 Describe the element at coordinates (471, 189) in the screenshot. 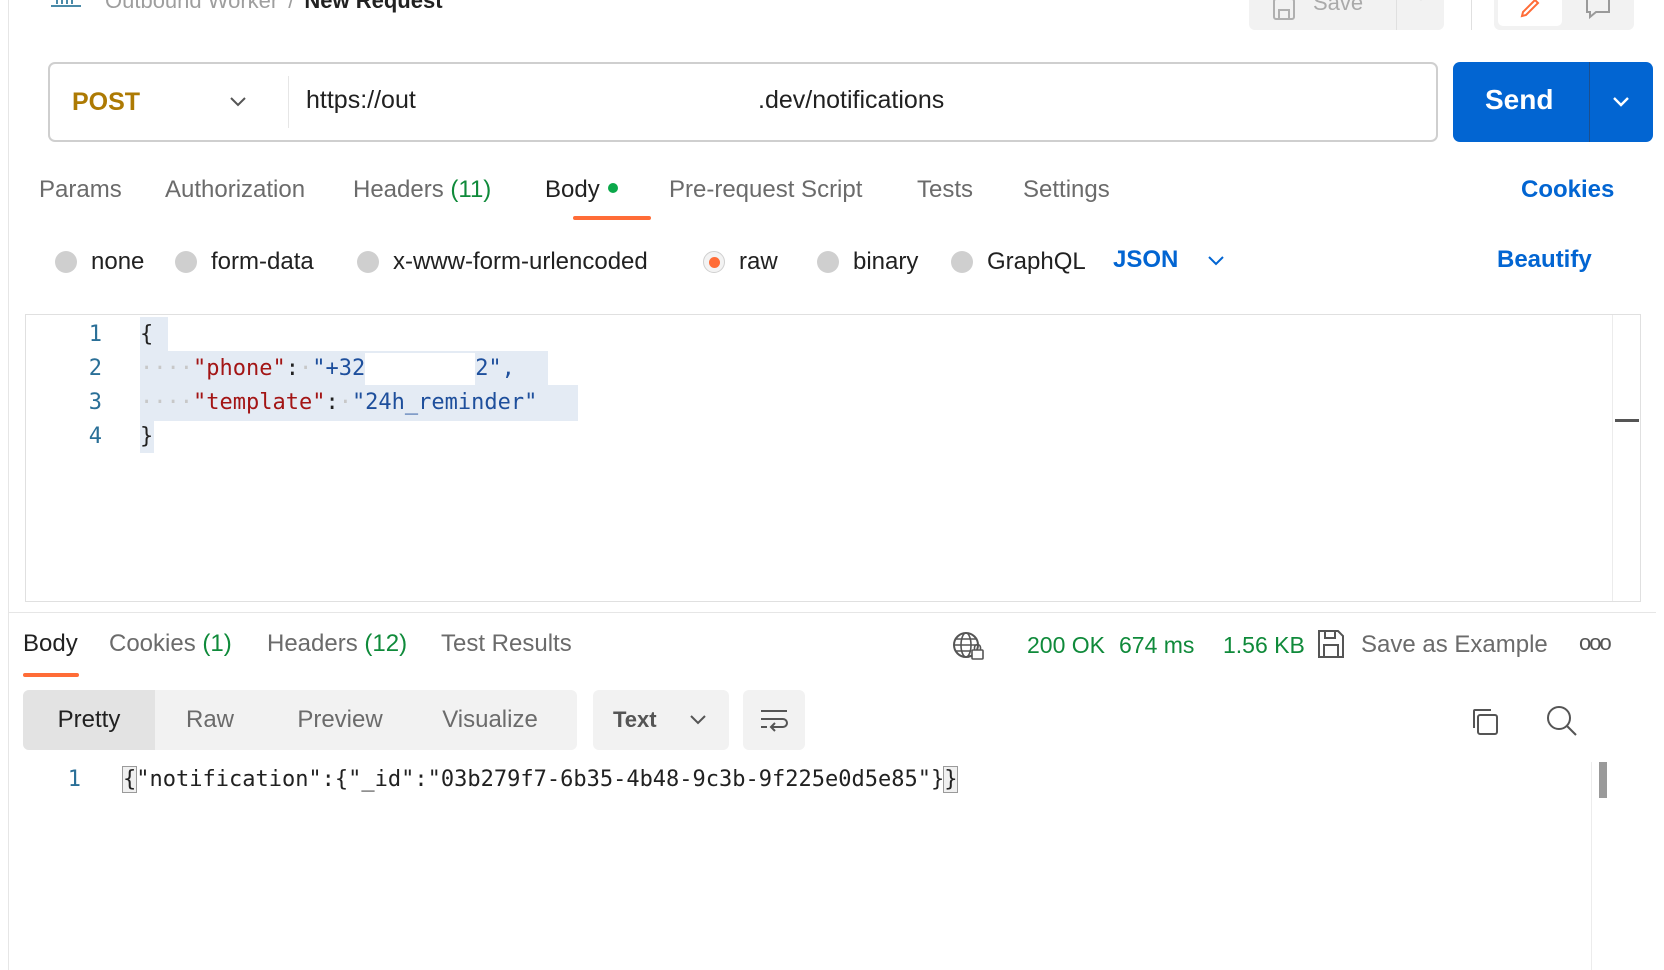

I see `tab-headers-count: (11)` at that location.